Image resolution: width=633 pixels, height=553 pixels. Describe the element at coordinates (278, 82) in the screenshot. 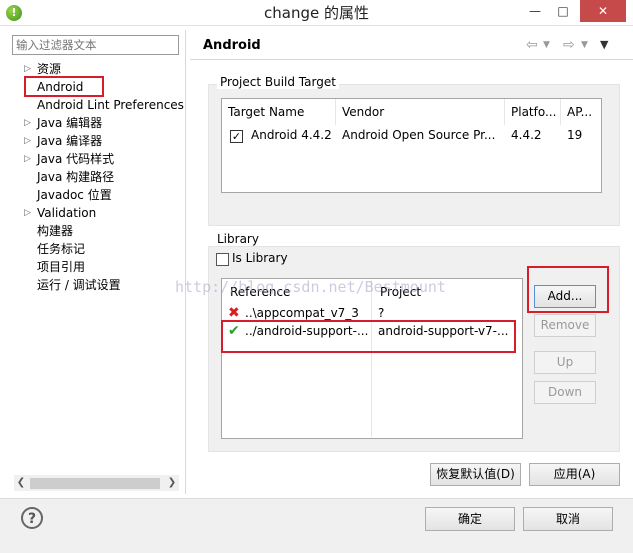

I see `build-target-group-label: Project Build Target` at that location.